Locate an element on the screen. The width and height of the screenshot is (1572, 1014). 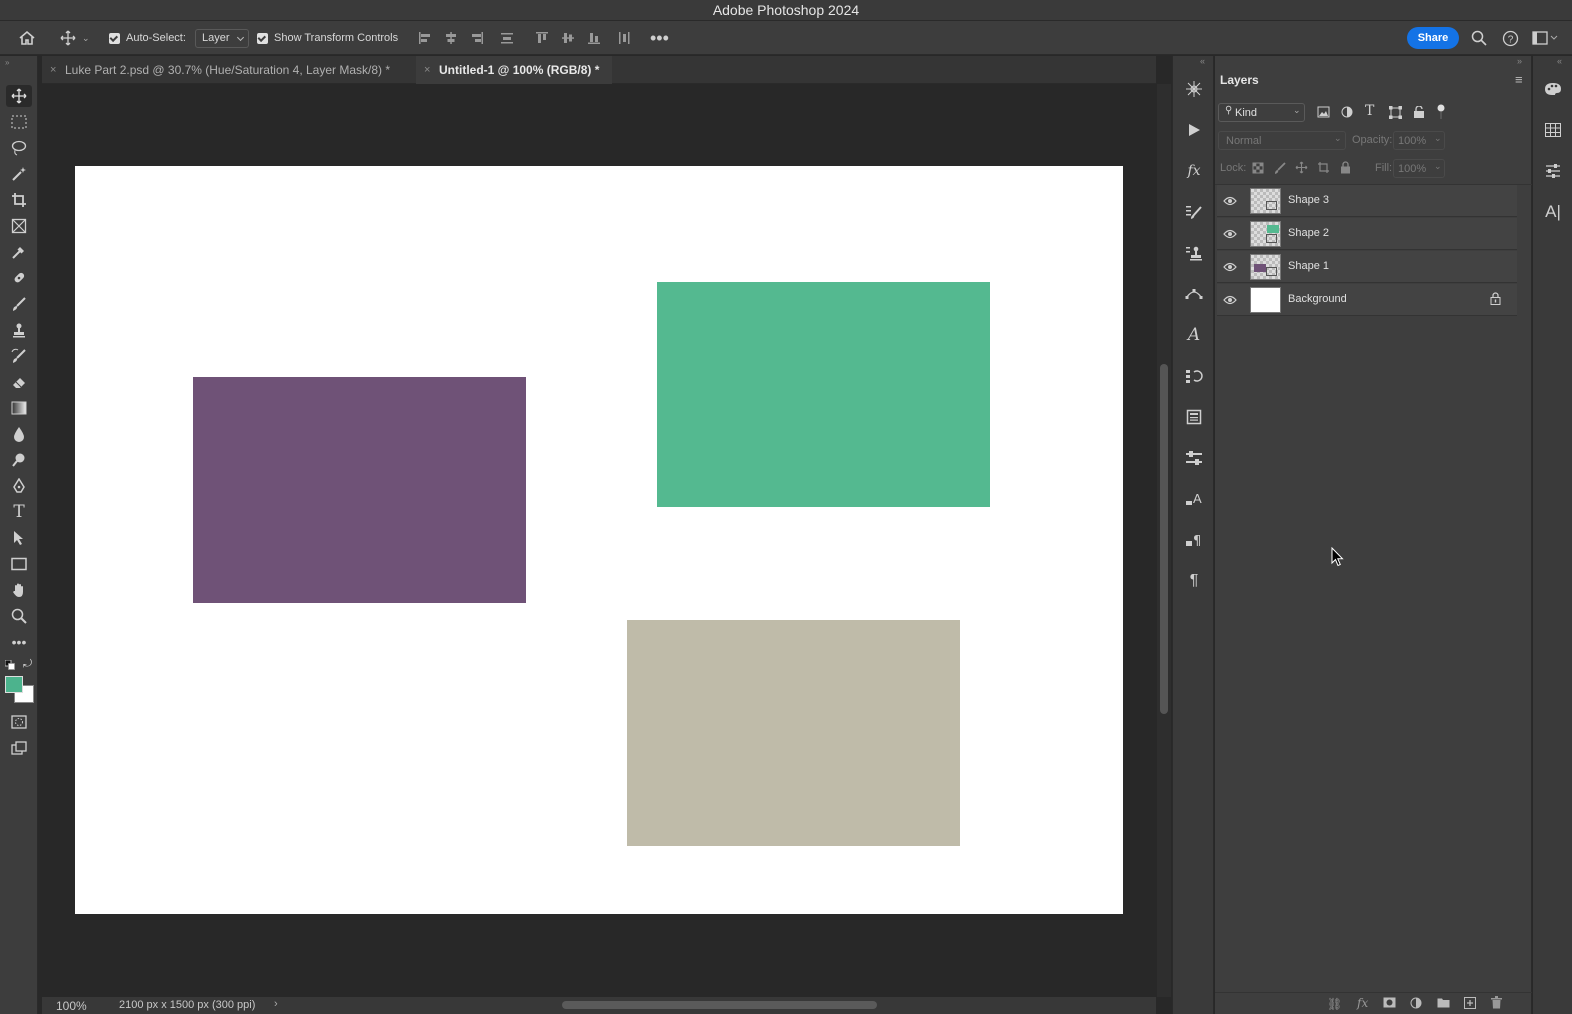
chevron-down-icon: ⌄ is located at coordinates (86, 38).